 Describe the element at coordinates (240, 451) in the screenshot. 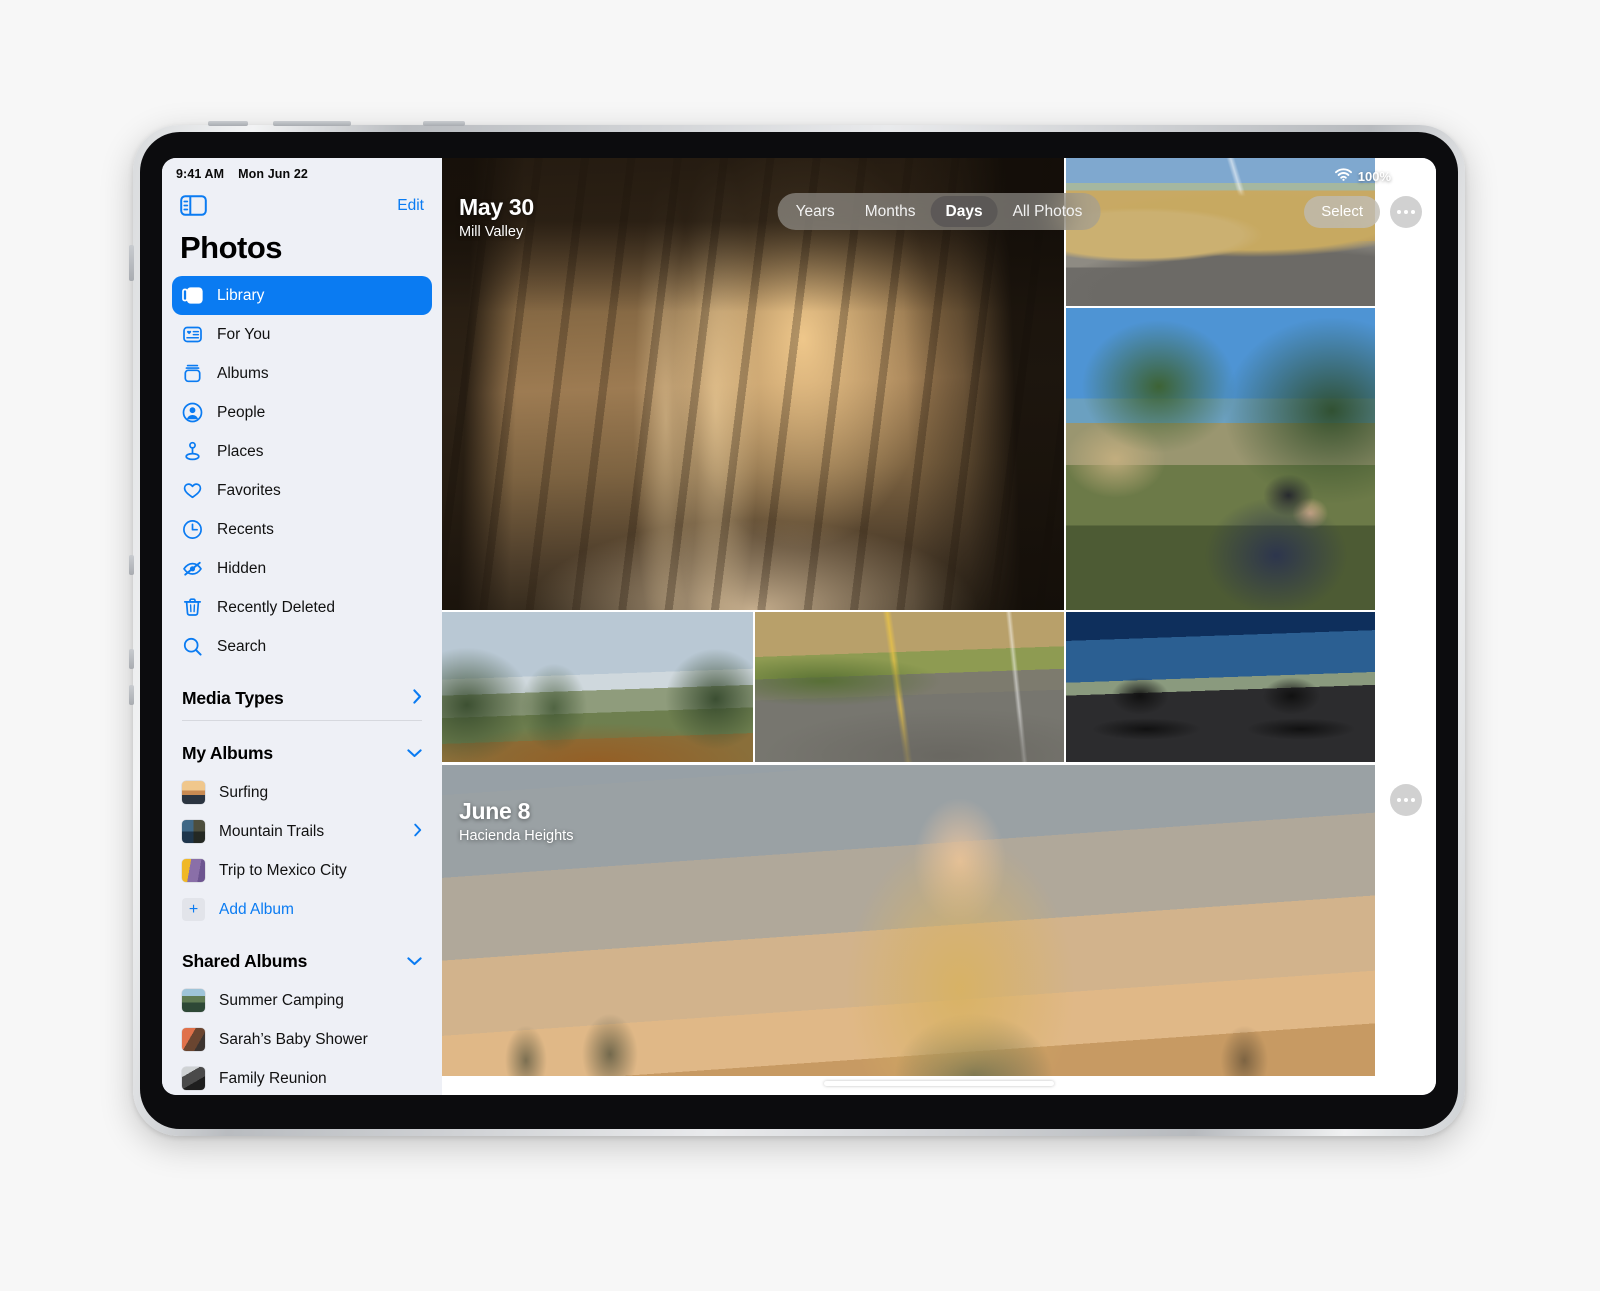

I see `sidebar-item-label: Places` at that location.